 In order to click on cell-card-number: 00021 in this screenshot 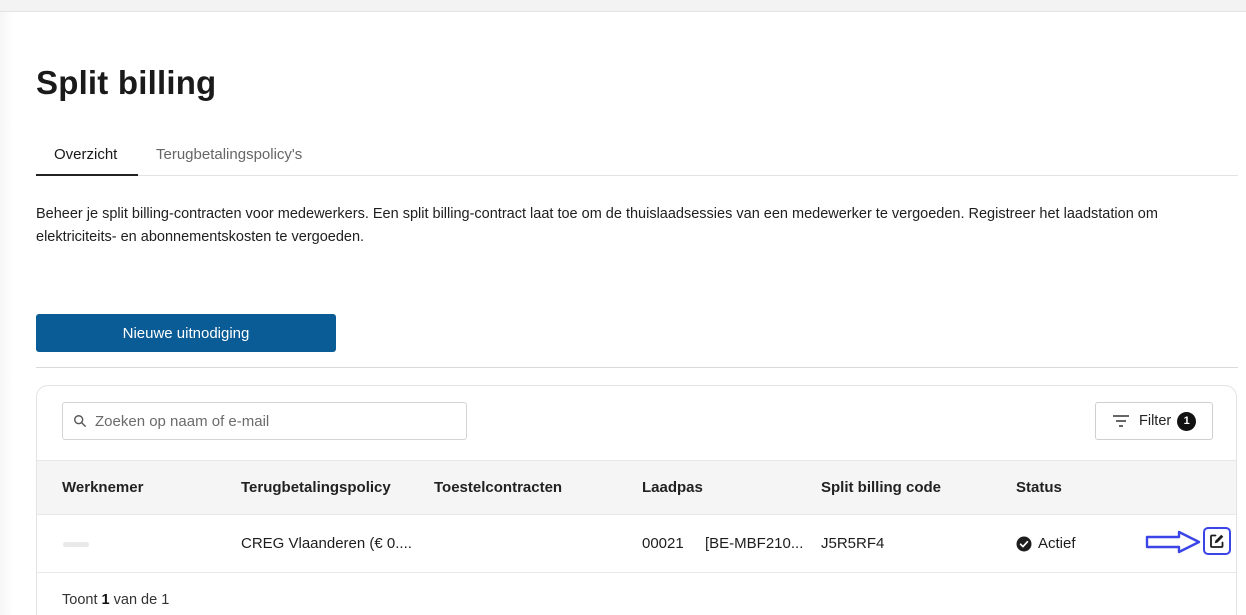, I will do `click(663, 543)`.